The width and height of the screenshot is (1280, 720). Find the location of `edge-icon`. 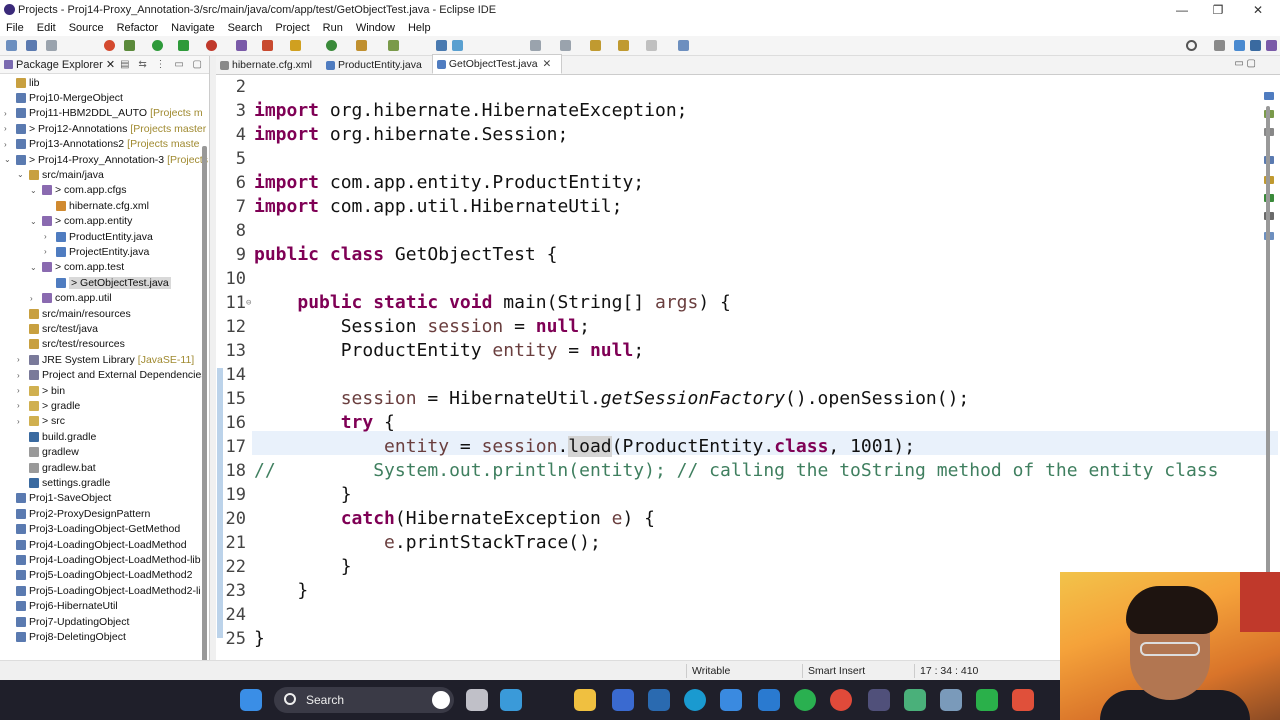

edge-icon is located at coordinates (695, 700).